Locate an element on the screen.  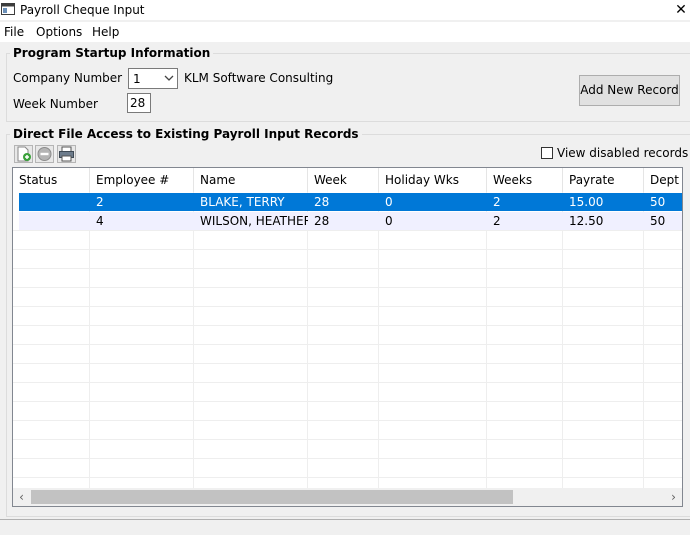
view-disabled-label: View disabled records is located at coordinates (622, 153).